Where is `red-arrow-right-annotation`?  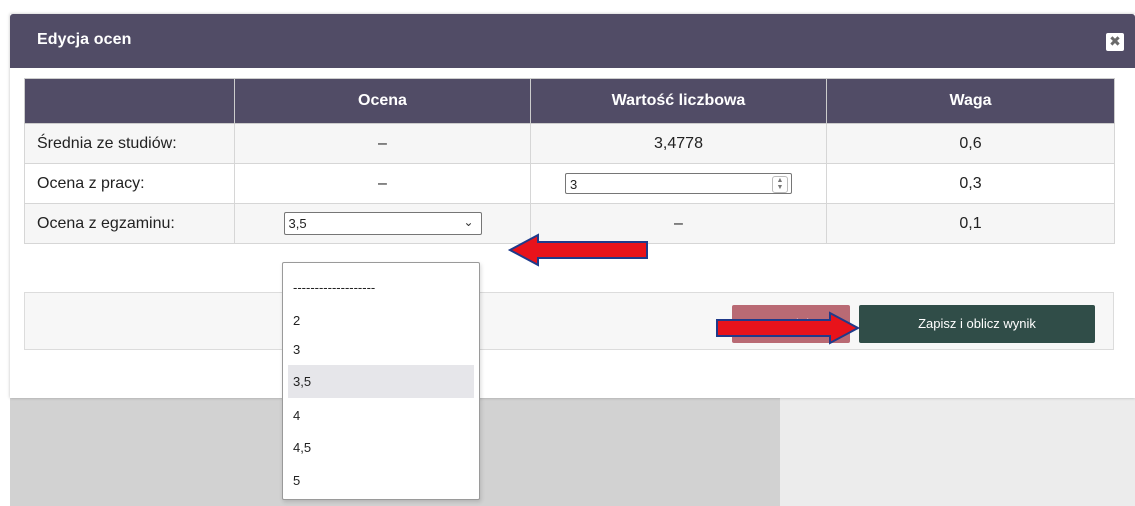 red-arrow-right-annotation is located at coordinates (788, 328).